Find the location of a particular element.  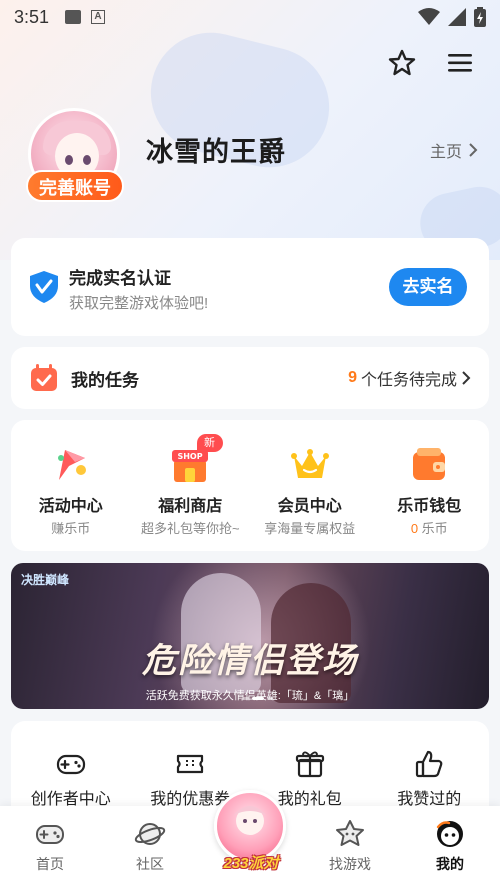

nav-find-games: 找游戏 is located at coordinates (350, 847).